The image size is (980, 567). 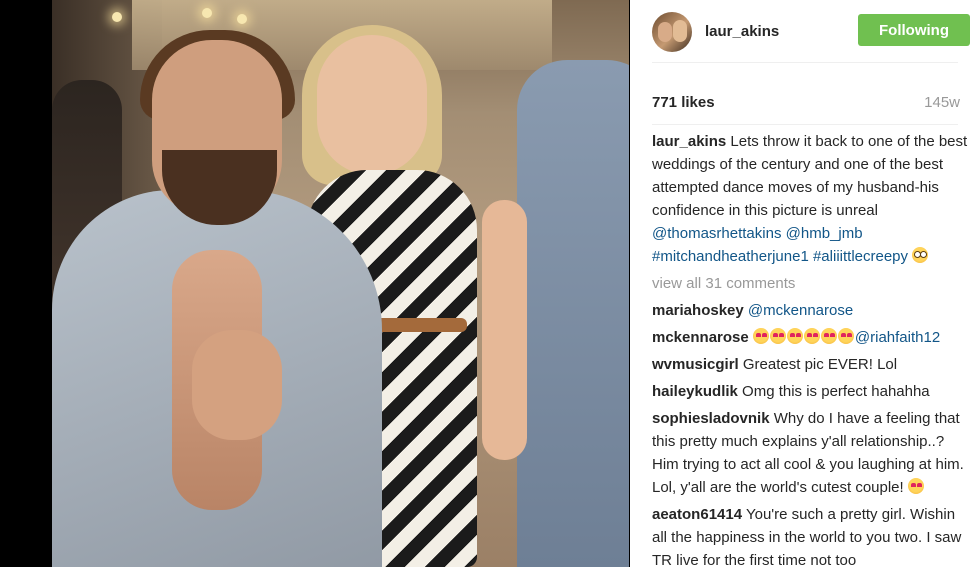 I want to click on likes-row: 771 likes 145w, so click(x=806, y=102).